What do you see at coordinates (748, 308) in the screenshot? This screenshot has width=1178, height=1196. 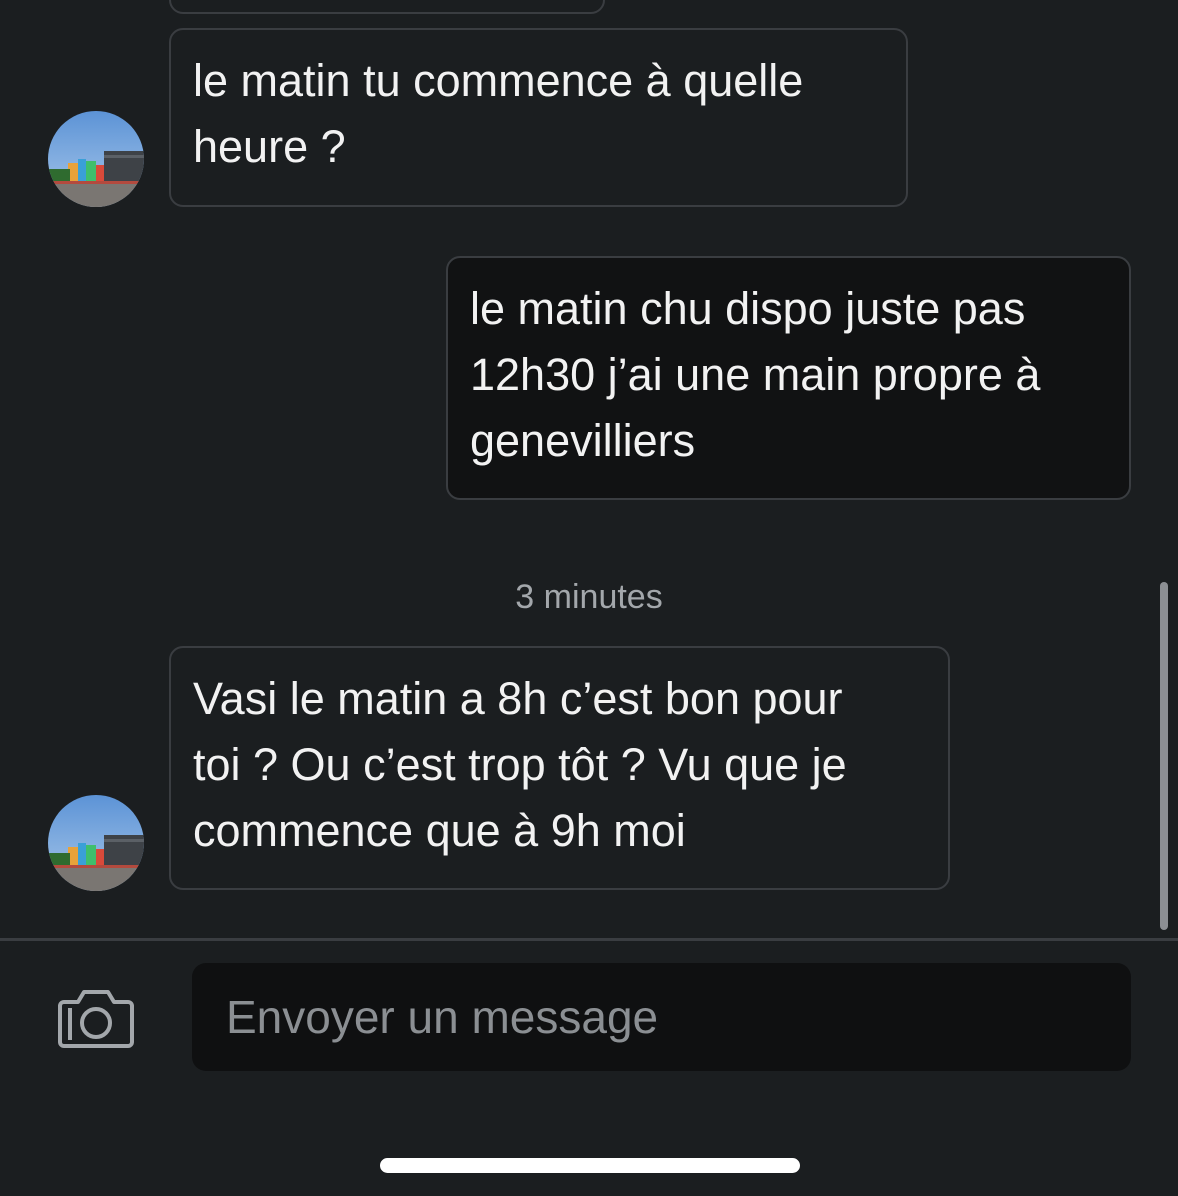 I see `message-text-line: le matin chu dispo juste pas` at bounding box center [748, 308].